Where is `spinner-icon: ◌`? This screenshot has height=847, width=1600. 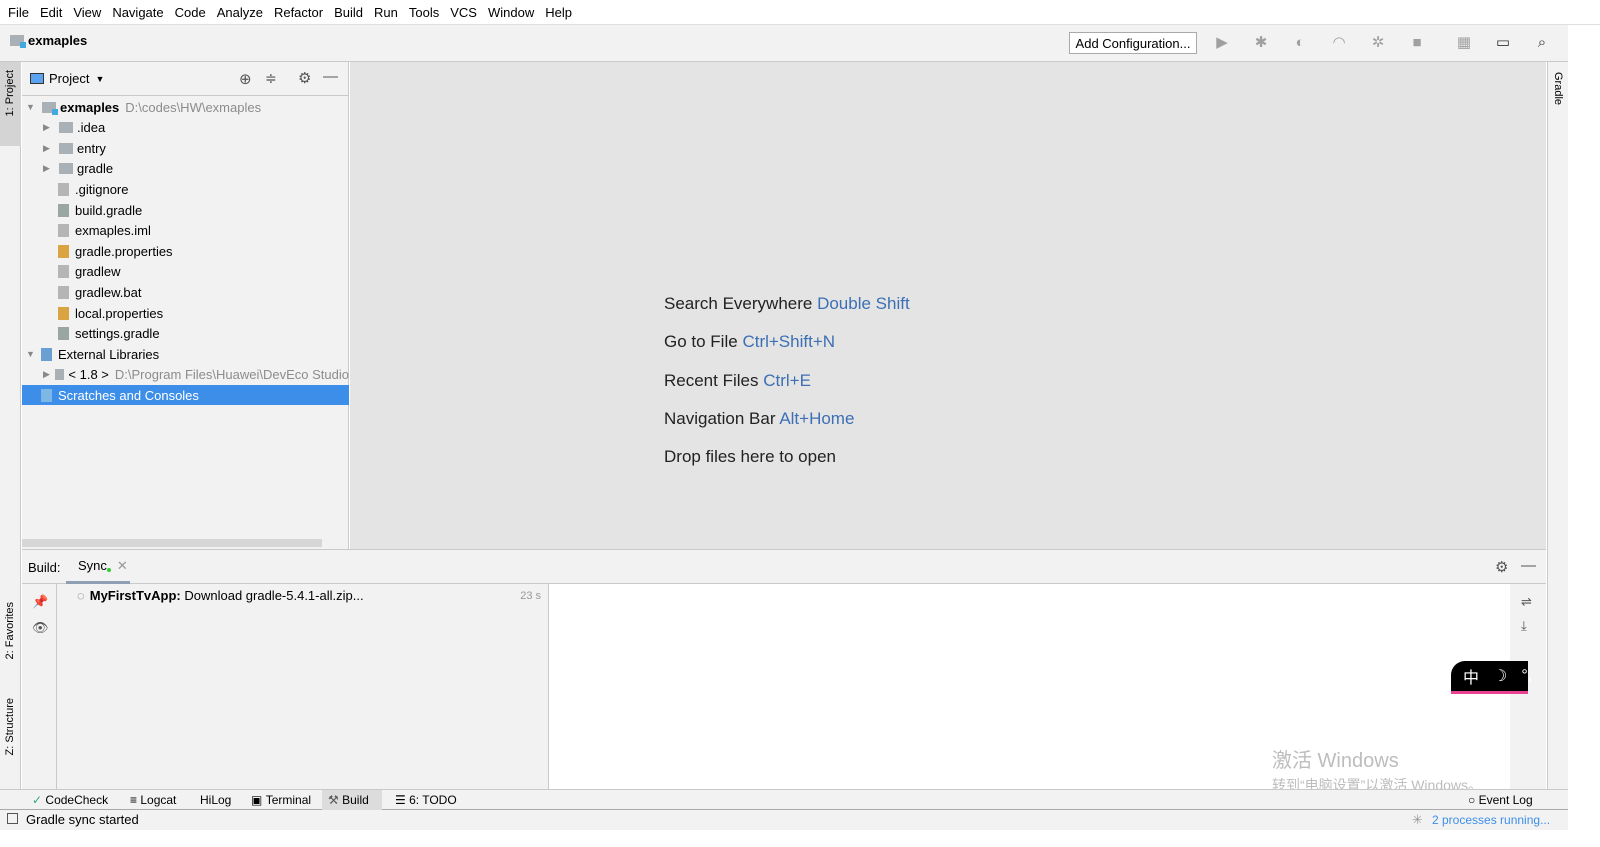 spinner-icon: ◌ is located at coordinates (81, 595).